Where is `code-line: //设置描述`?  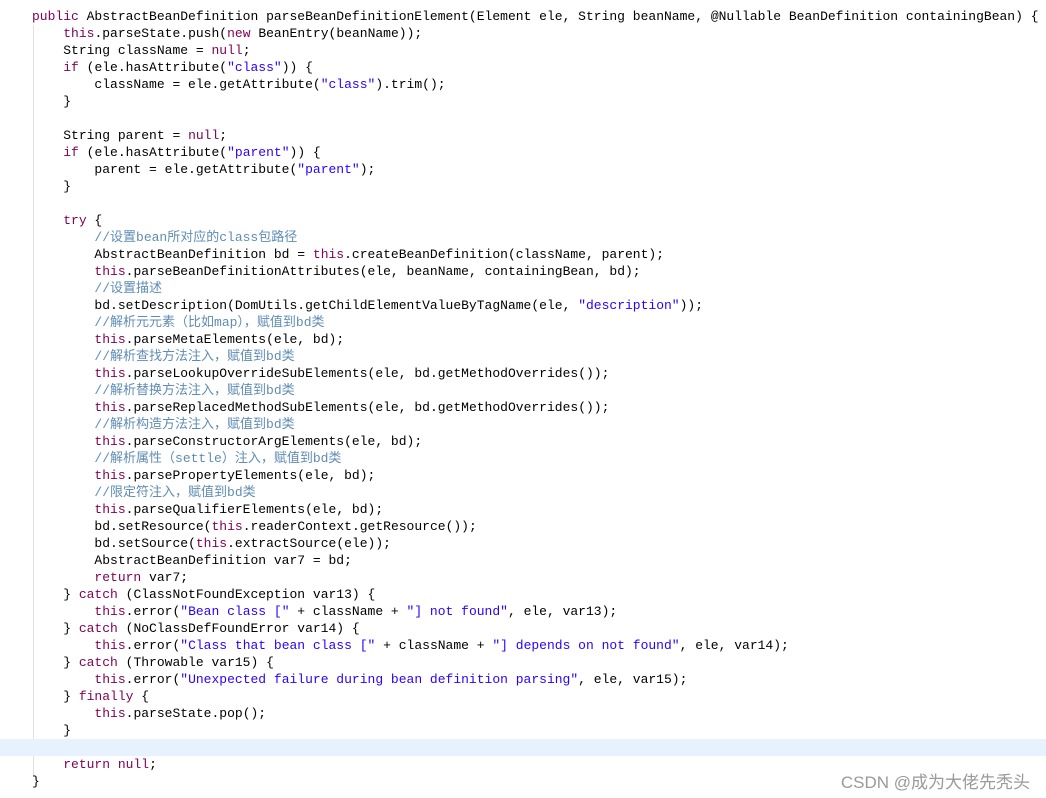
code-line: //设置描述 is located at coordinates (523, 288).